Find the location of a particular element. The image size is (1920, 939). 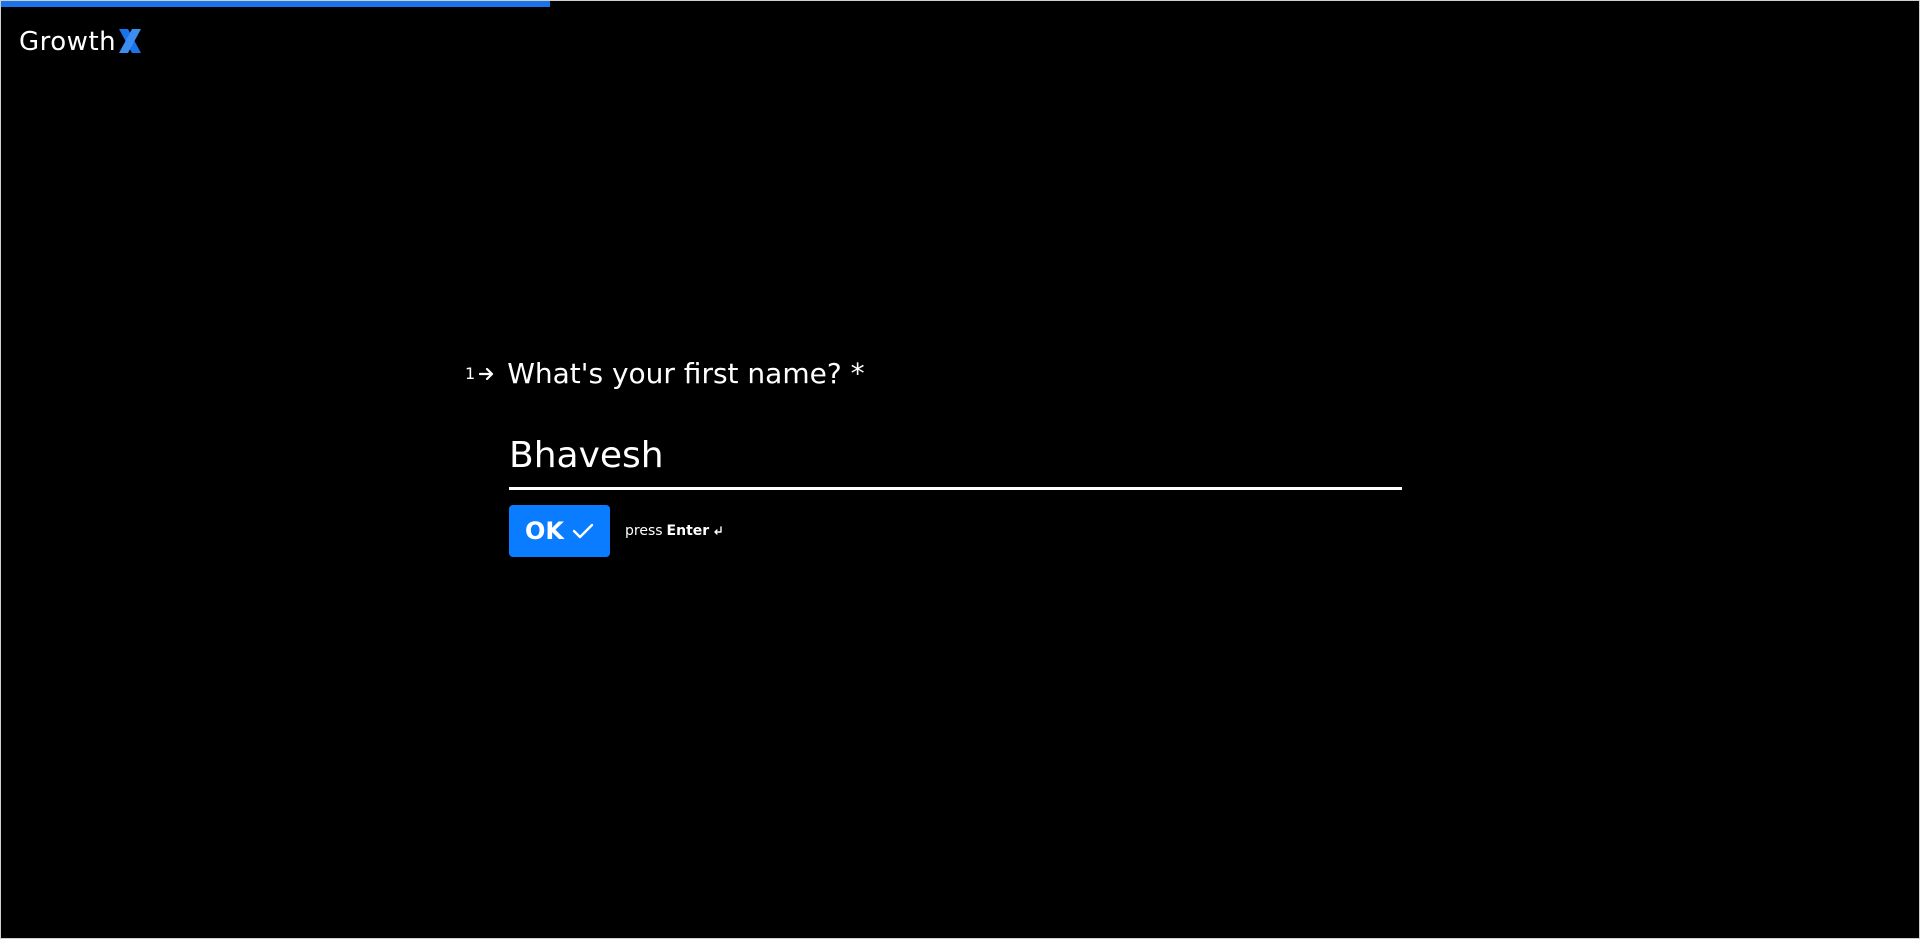

check-icon is located at coordinates (583, 531).